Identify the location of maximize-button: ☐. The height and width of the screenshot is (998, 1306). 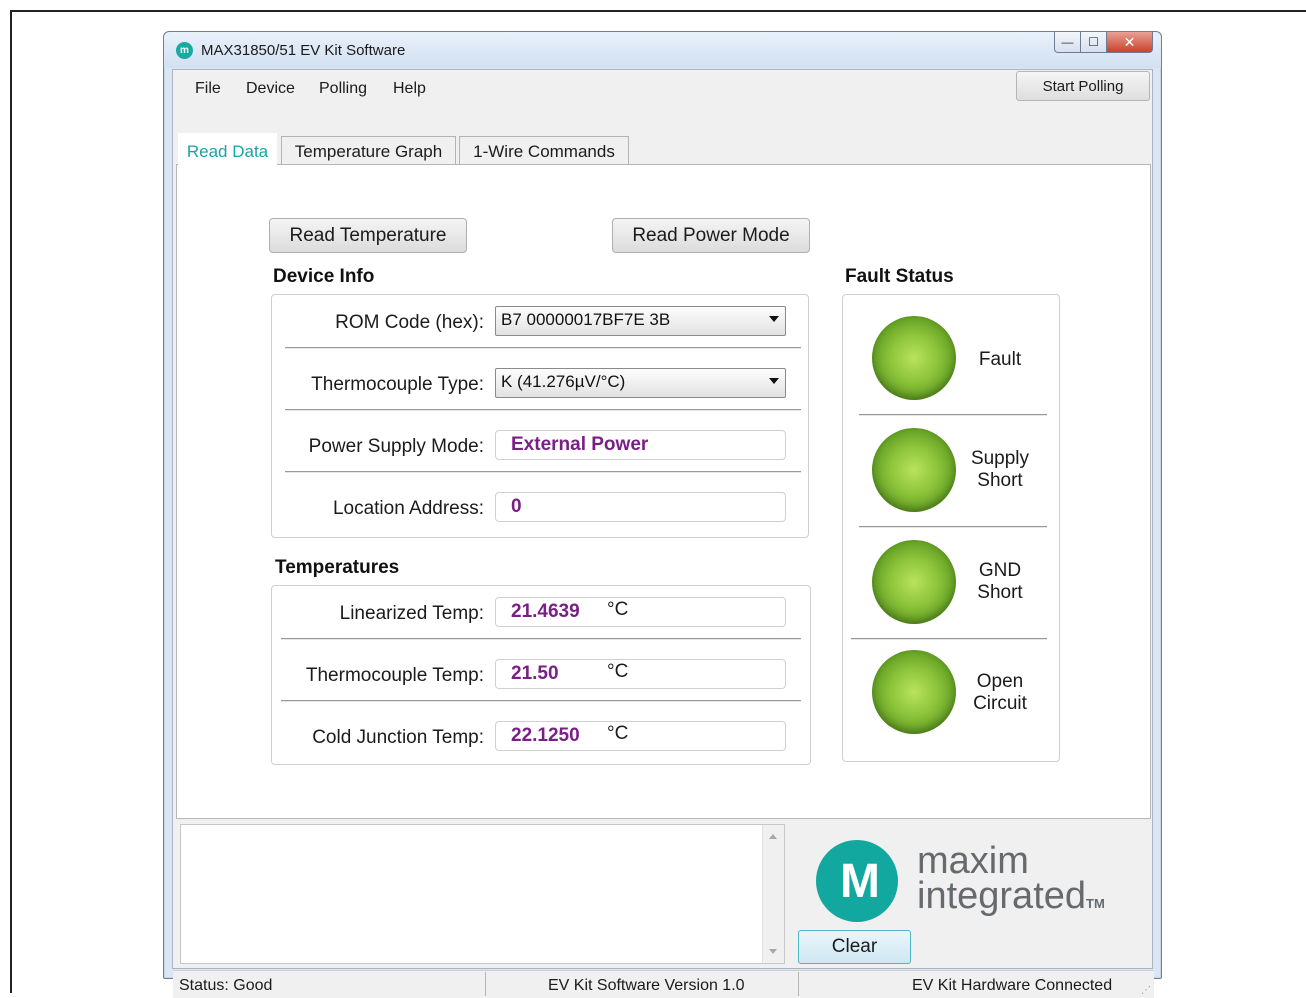
(1094, 42).